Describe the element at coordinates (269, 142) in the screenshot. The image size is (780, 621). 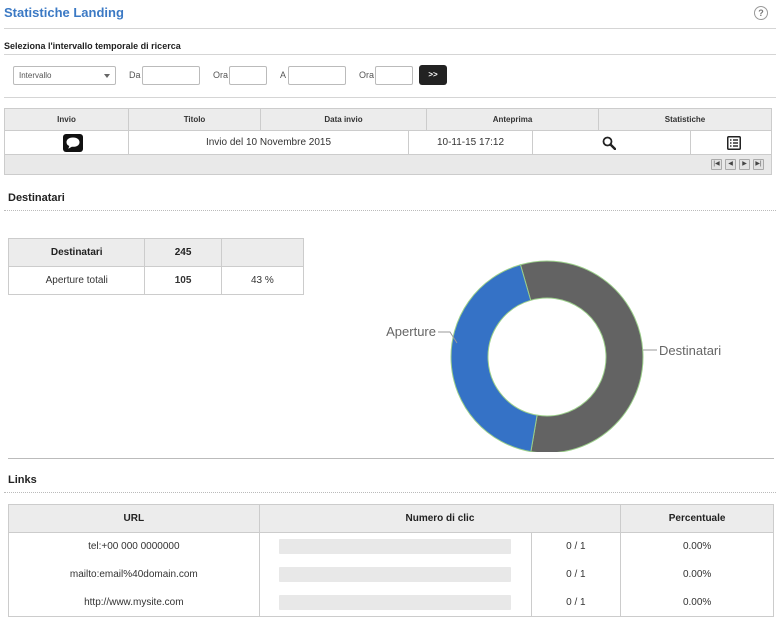
I see `title-cell: Invio del 10 Novembre 2015` at that location.